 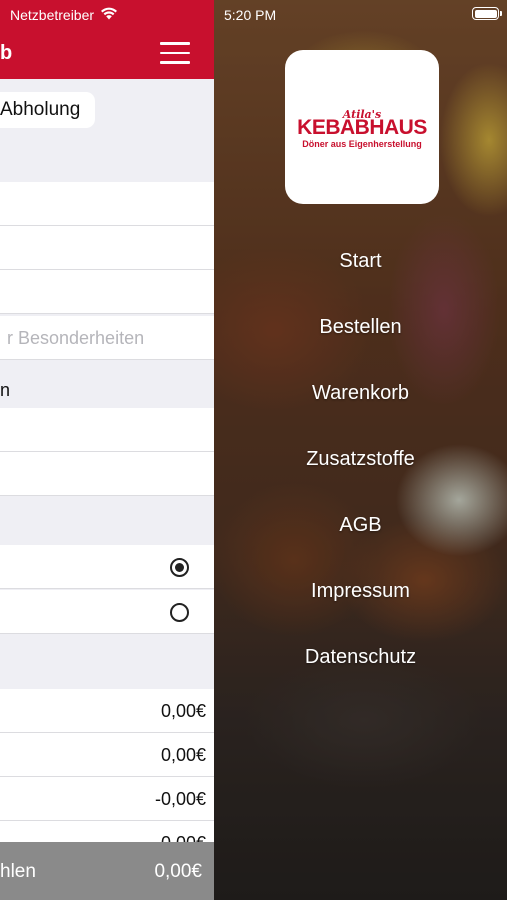 What do you see at coordinates (5, 390) in the screenshot?
I see `section-label: n` at bounding box center [5, 390].